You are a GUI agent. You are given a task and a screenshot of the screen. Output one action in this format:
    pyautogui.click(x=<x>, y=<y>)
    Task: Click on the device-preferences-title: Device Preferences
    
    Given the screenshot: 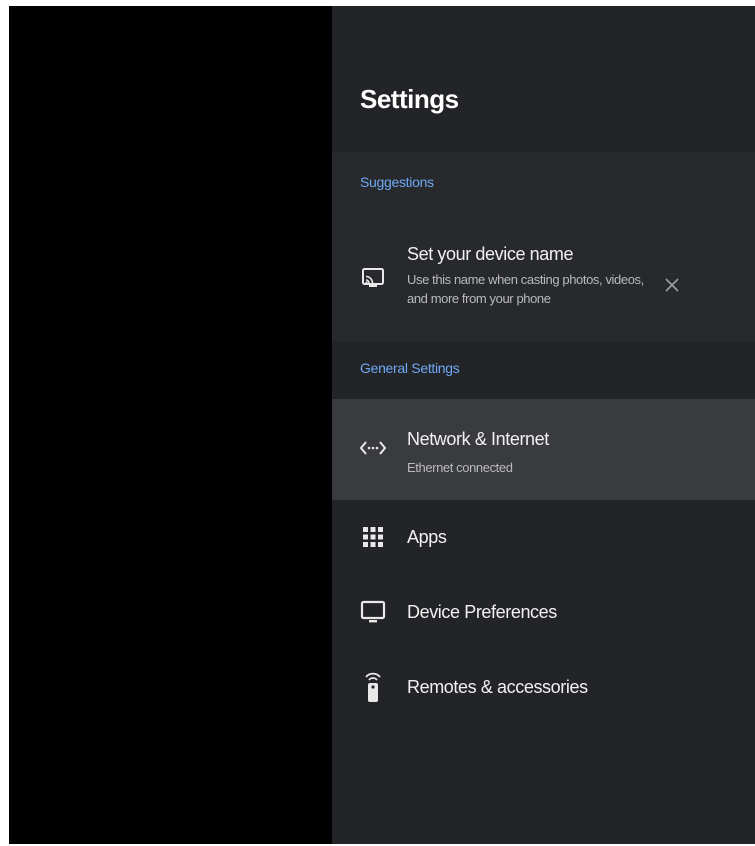 What is the action you would take?
    pyautogui.click(x=482, y=612)
    